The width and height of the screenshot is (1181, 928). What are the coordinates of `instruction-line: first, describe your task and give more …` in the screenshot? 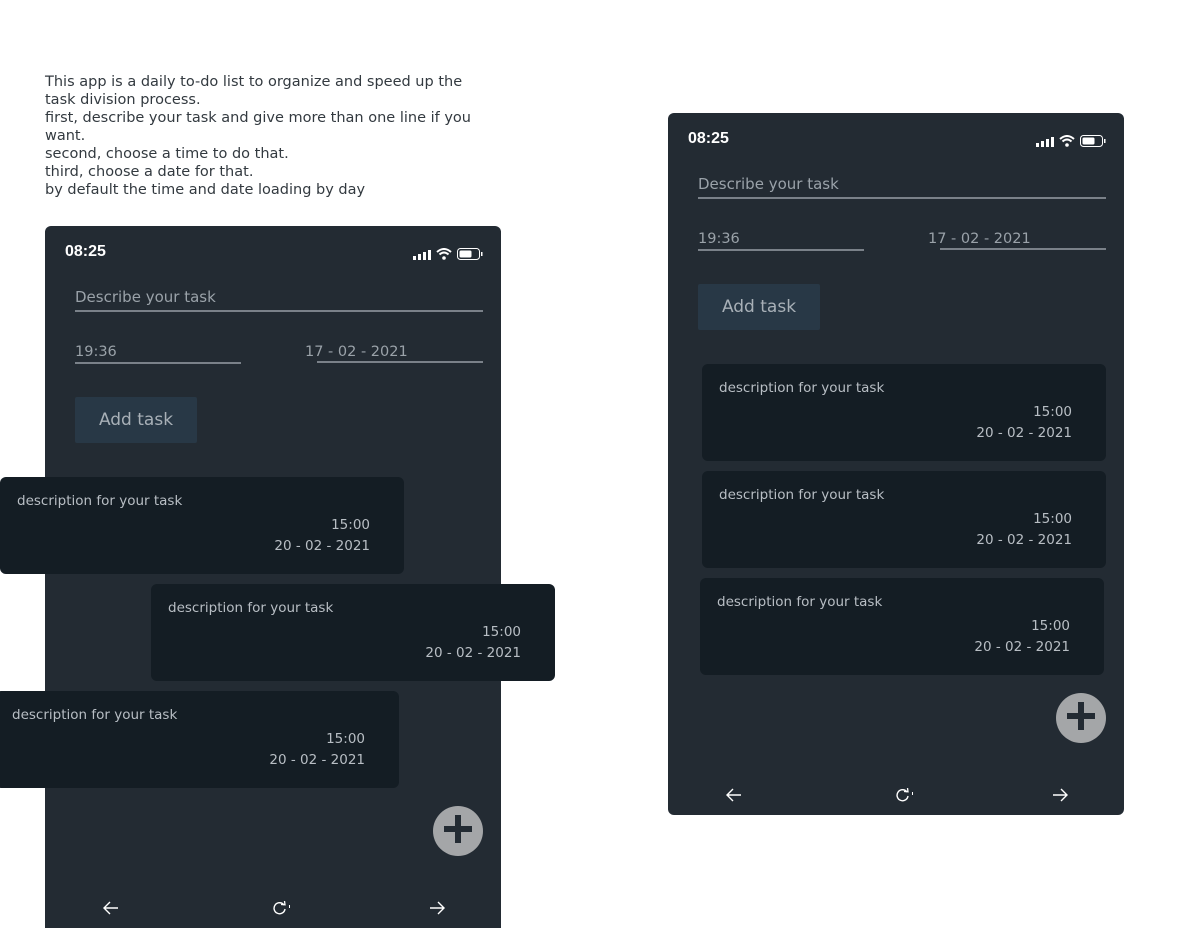 It's located at (258, 127).